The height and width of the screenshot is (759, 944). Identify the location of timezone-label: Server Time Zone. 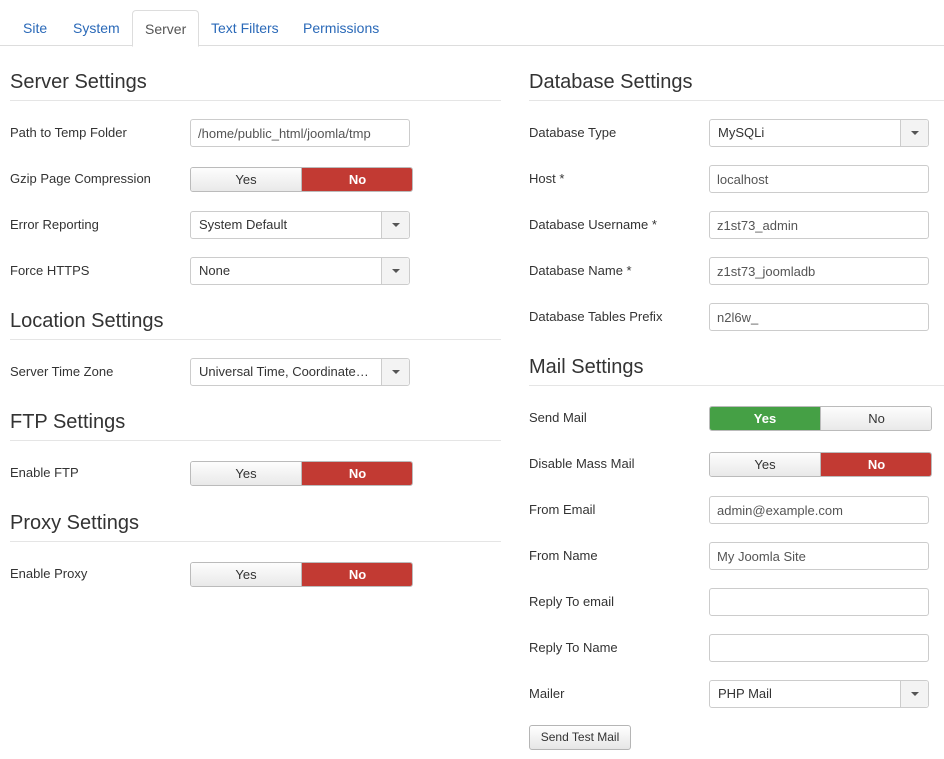
(62, 371).